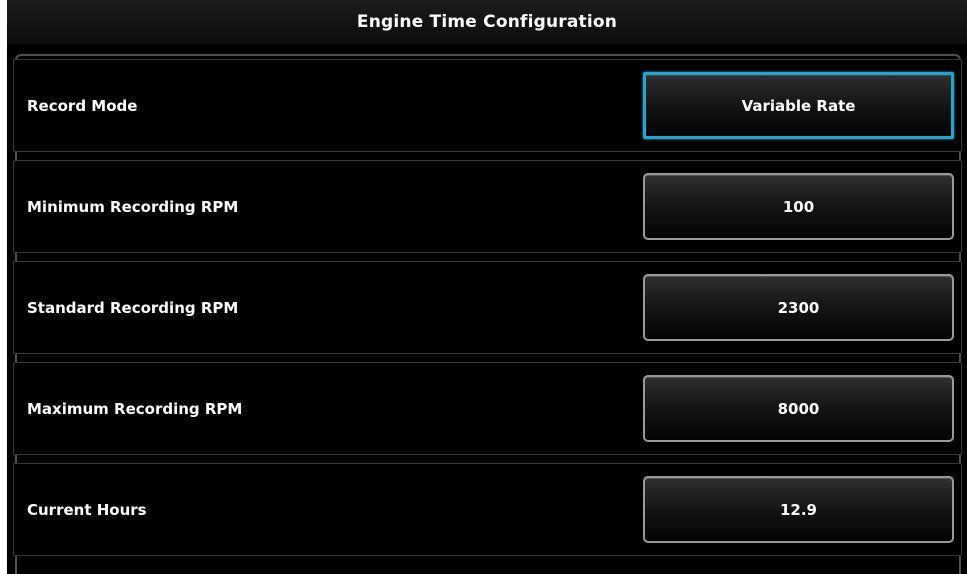  I want to click on standard-recording-rpm-button: 2300, so click(798, 307).